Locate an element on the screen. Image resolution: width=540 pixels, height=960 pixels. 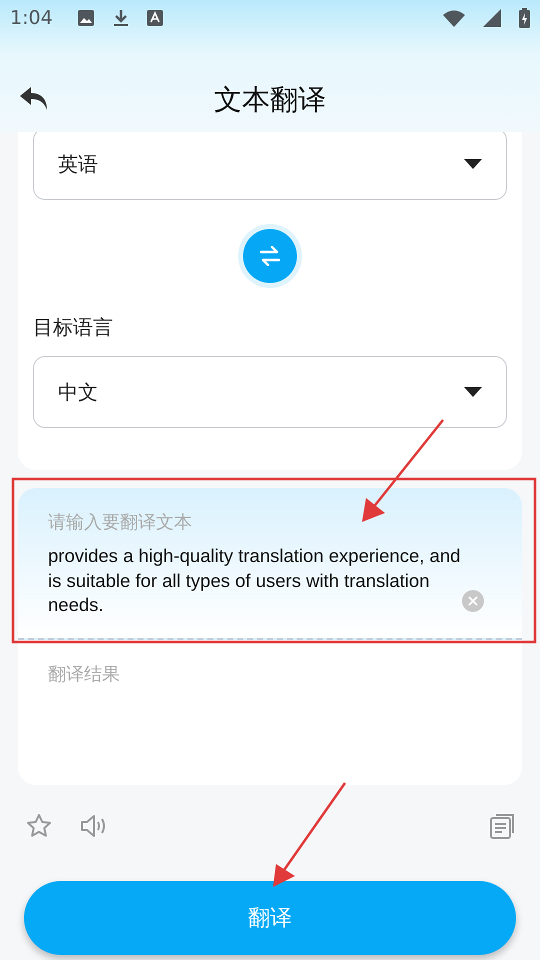
status-time: 1:04 is located at coordinates (31, 18).